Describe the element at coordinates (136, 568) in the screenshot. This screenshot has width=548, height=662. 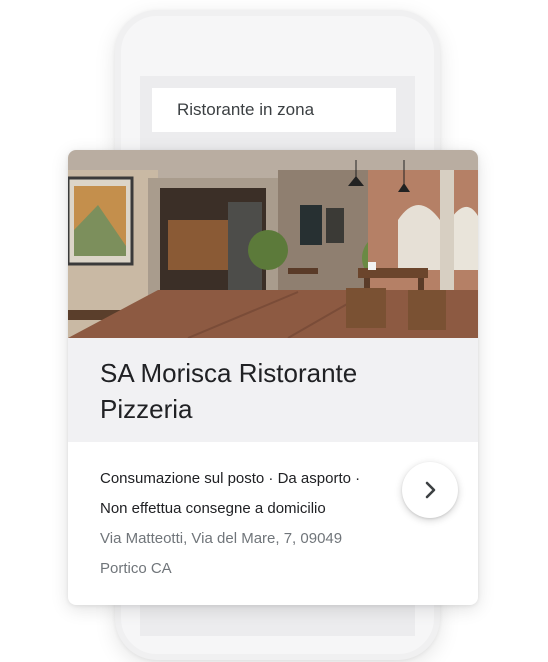
I see `address-line-2: Portico CA` at that location.